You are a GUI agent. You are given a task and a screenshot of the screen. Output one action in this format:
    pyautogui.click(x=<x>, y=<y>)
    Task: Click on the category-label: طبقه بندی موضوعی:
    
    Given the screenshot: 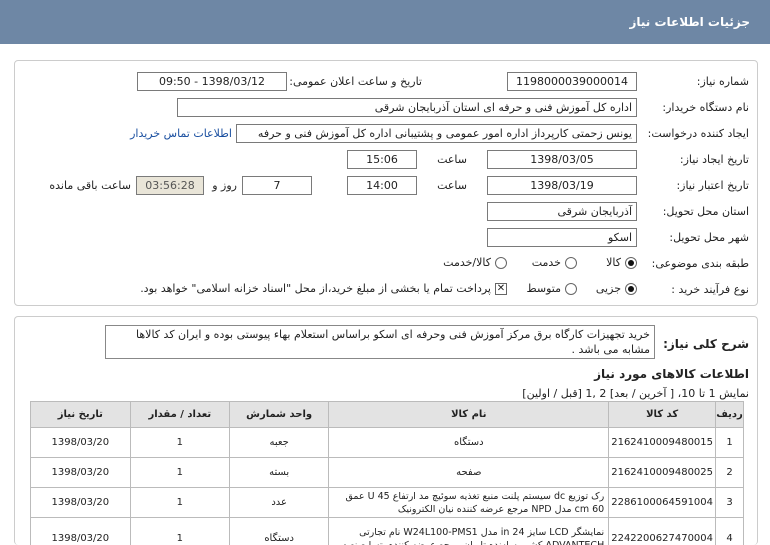 What is the action you would take?
    pyautogui.click(x=700, y=263)
    